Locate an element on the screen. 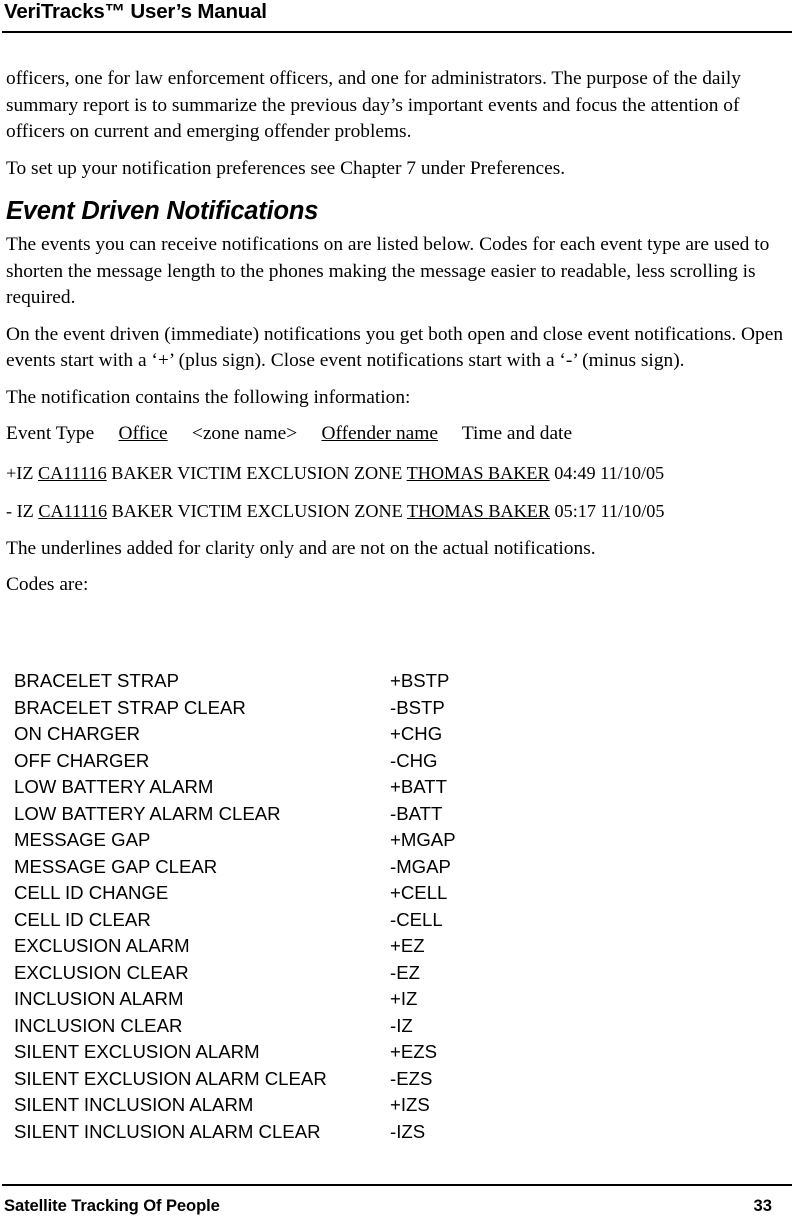 The height and width of the screenshot is (1220, 794). event-name: CELL ID CLEAR is located at coordinates (82, 919).